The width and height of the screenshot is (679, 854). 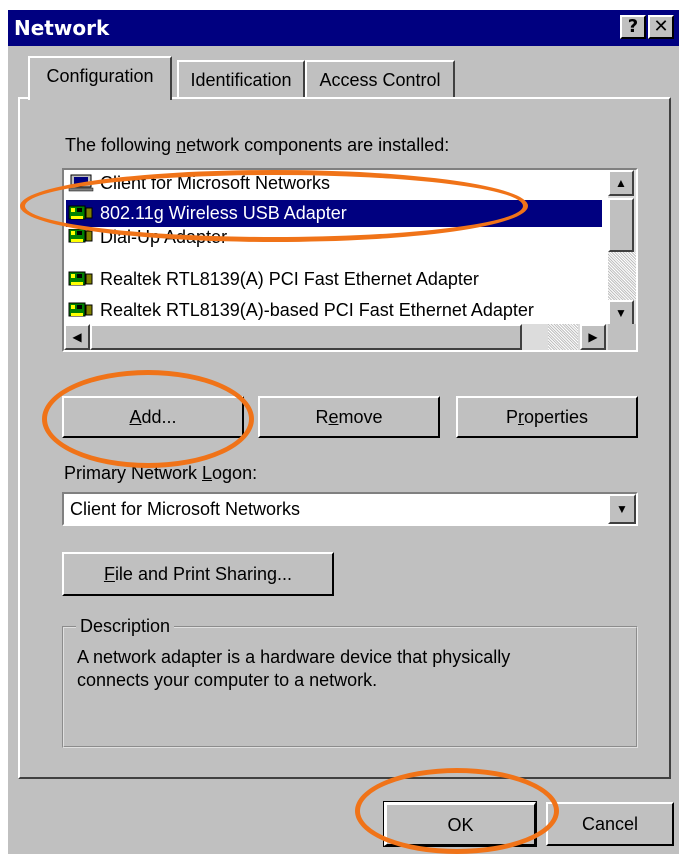 I want to click on highlight-circle-adapter, so click(x=274, y=206).